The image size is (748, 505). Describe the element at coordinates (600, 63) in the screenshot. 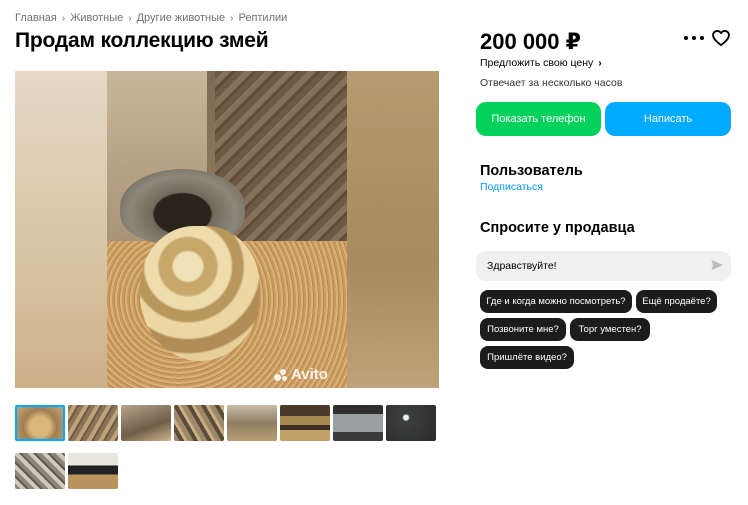

I see `chevron-right-icon: ›` at that location.